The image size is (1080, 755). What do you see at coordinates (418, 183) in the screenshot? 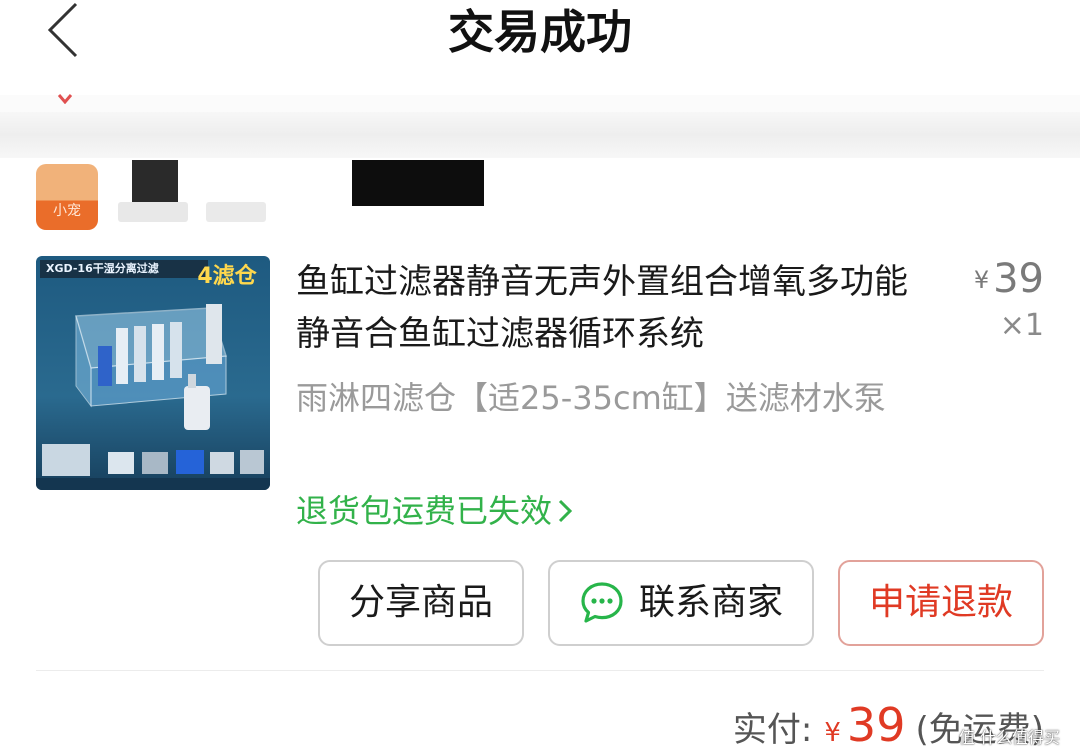
I see `redaction-block` at bounding box center [418, 183].